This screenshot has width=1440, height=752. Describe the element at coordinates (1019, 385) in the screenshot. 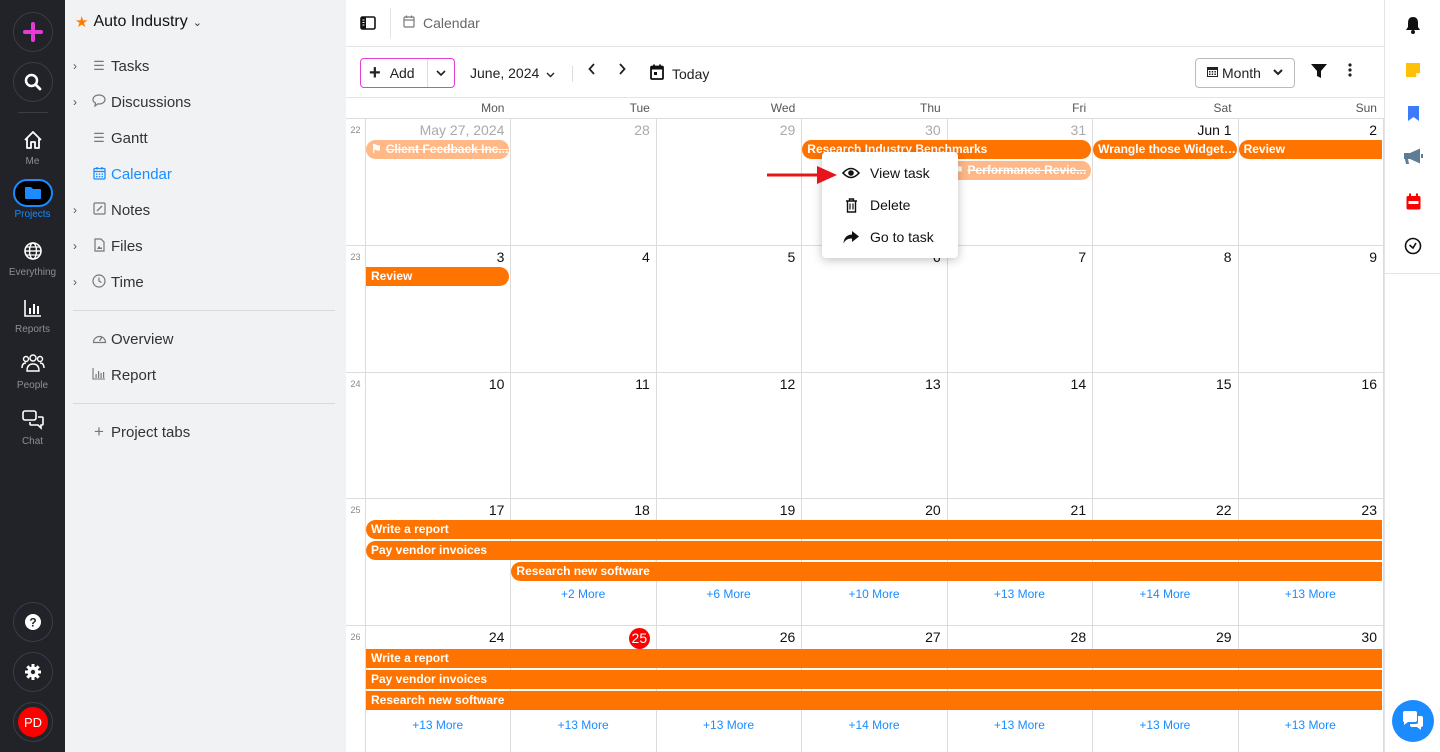

I see `day-number: 14` at that location.